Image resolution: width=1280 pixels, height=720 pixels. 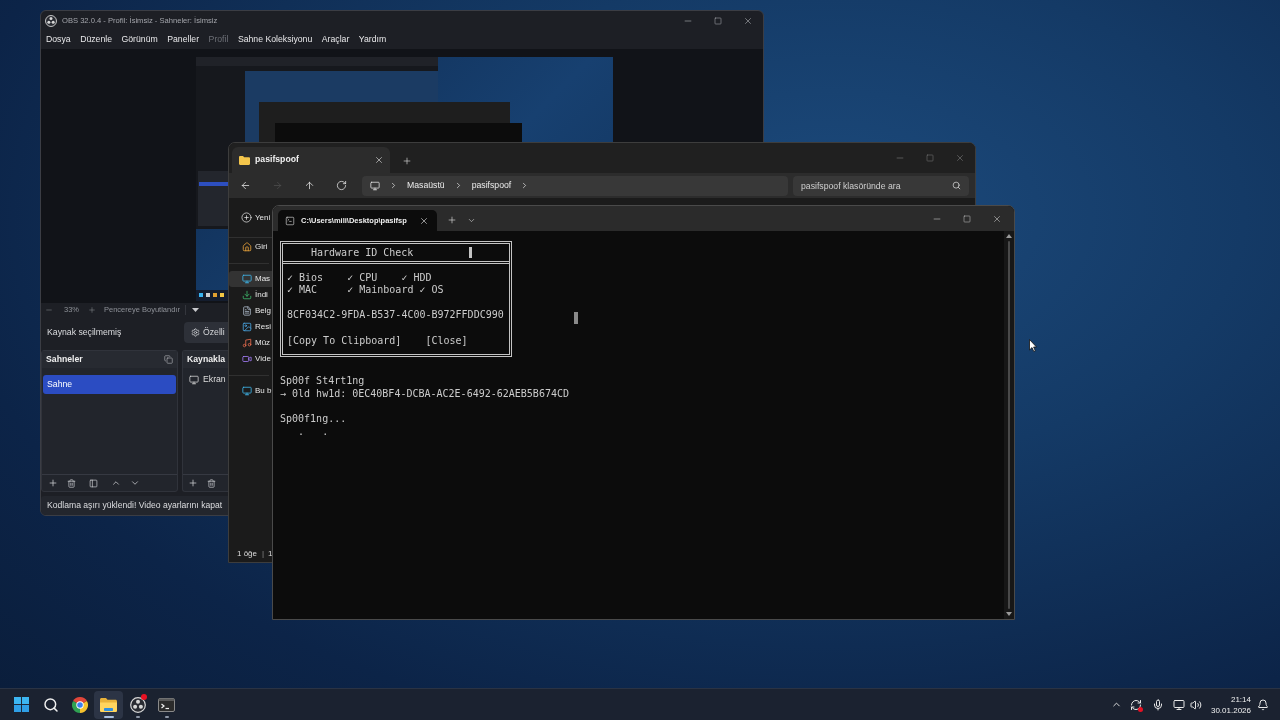 What do you see at coordinates (135, 505) in the screenshot?
I see `status-message: Kodlama aşırı yüklendi! Video ayarlarını kapat` at bounding box center [135, 505].